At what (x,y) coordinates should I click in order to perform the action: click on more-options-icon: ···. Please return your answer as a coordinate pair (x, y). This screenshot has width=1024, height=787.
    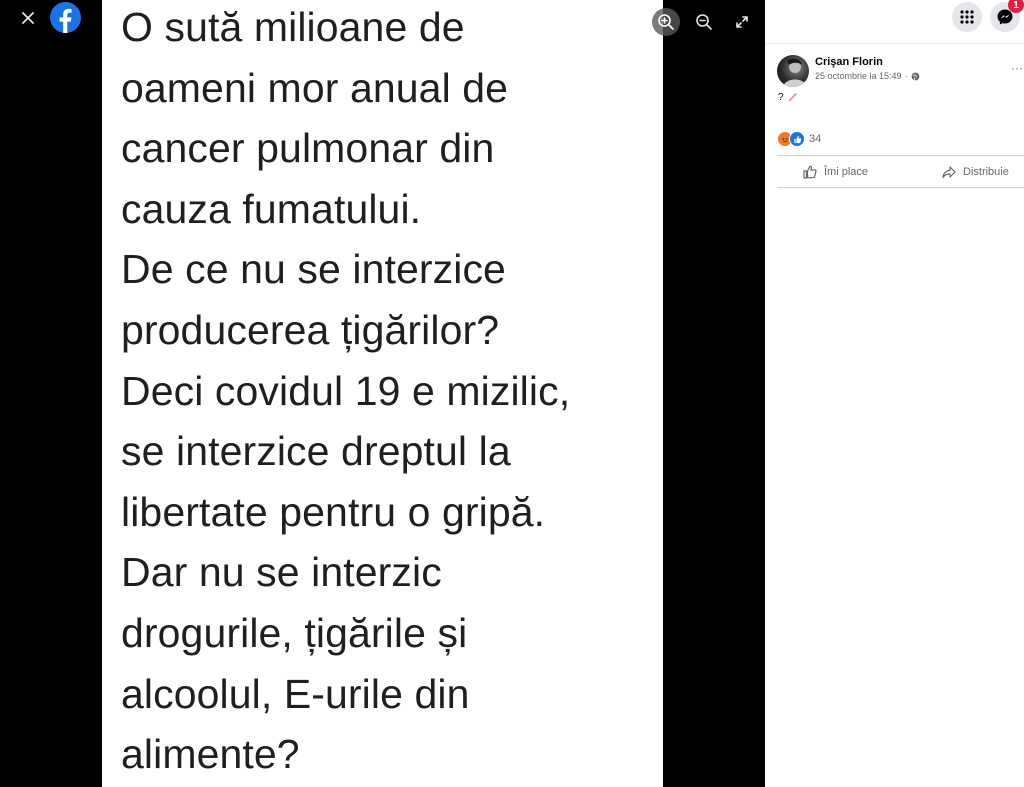
    Looking at the image, I should click on (1017, 68).